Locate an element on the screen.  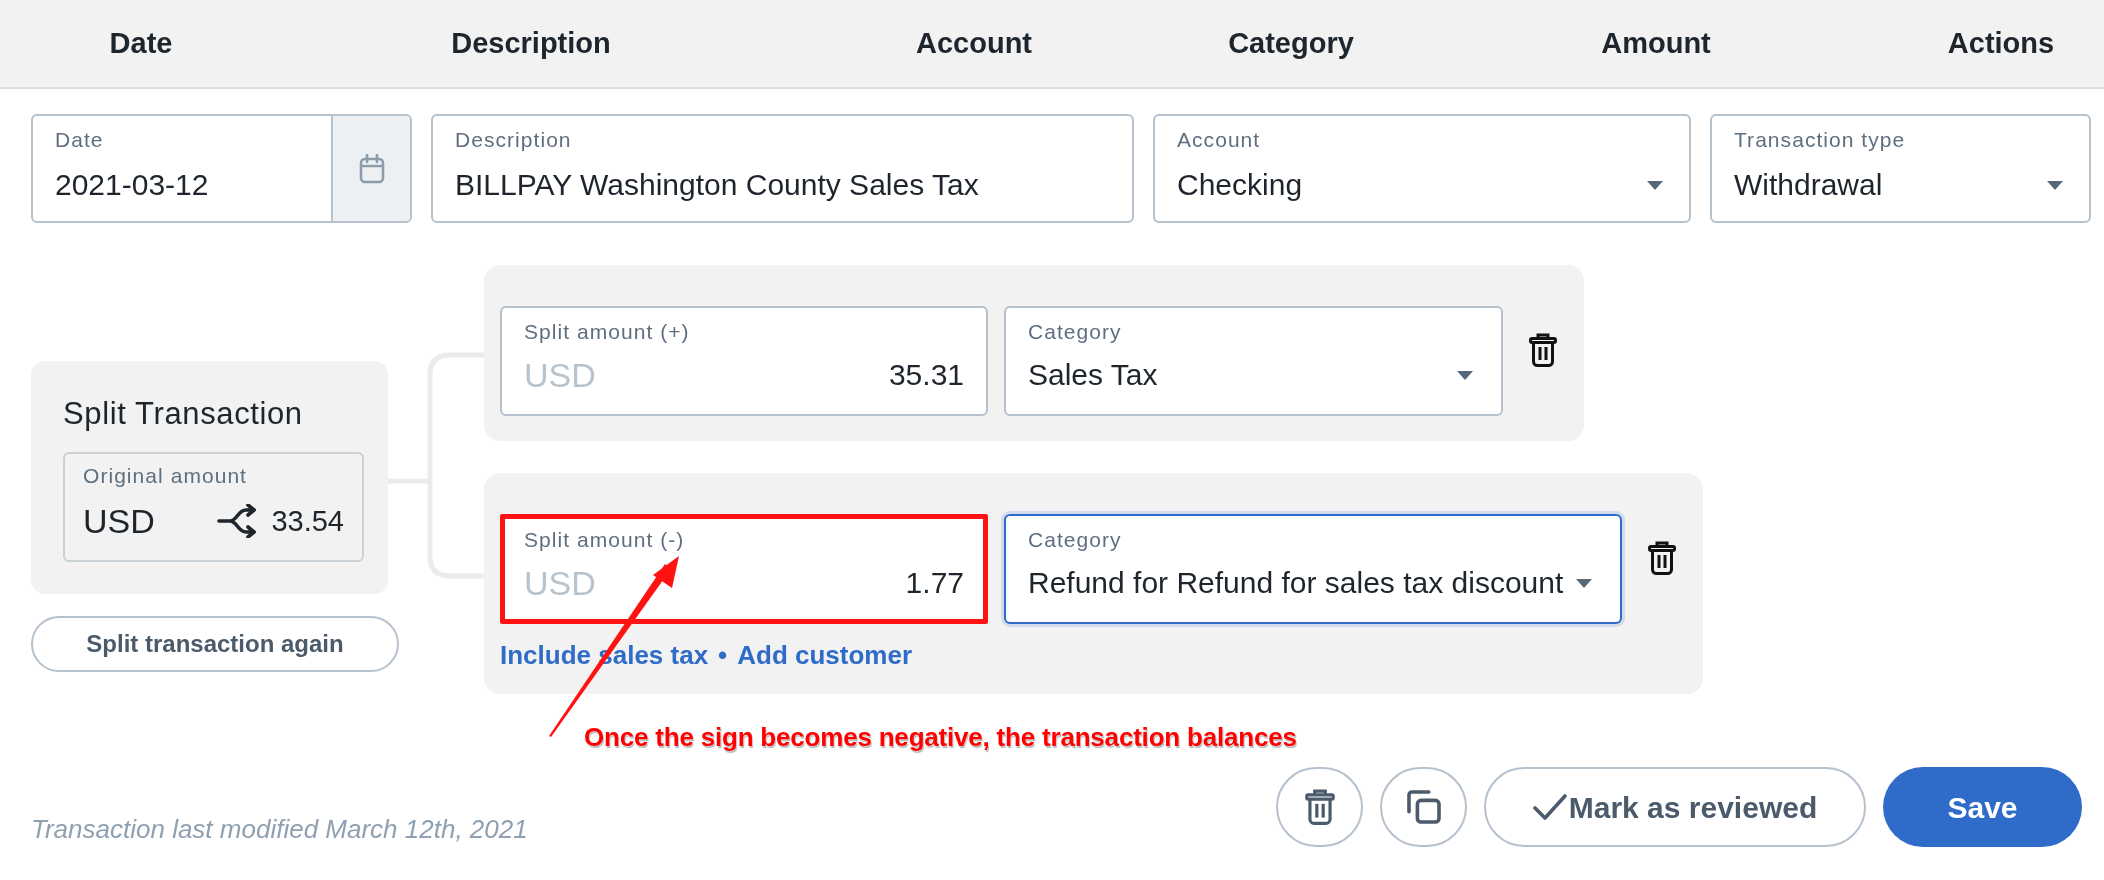
field-label: Original amount is located at coordinates (165, 476).